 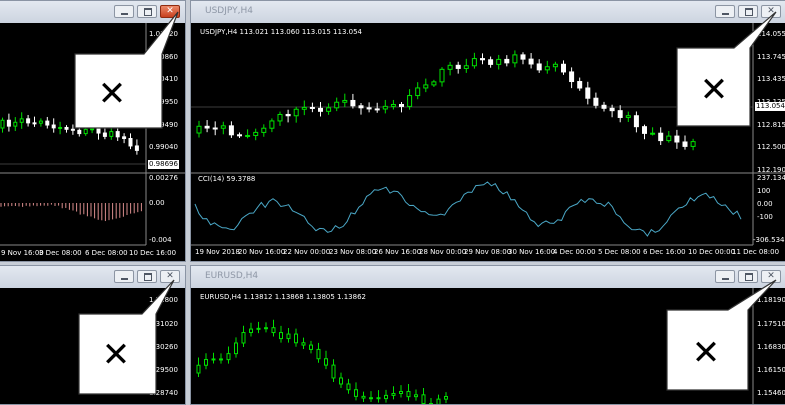 What do you see at coordinates (22, 253) in the screenshot?
I see `time-scale-label: 9 Nov 16:00` at bounding box center [22, 253].